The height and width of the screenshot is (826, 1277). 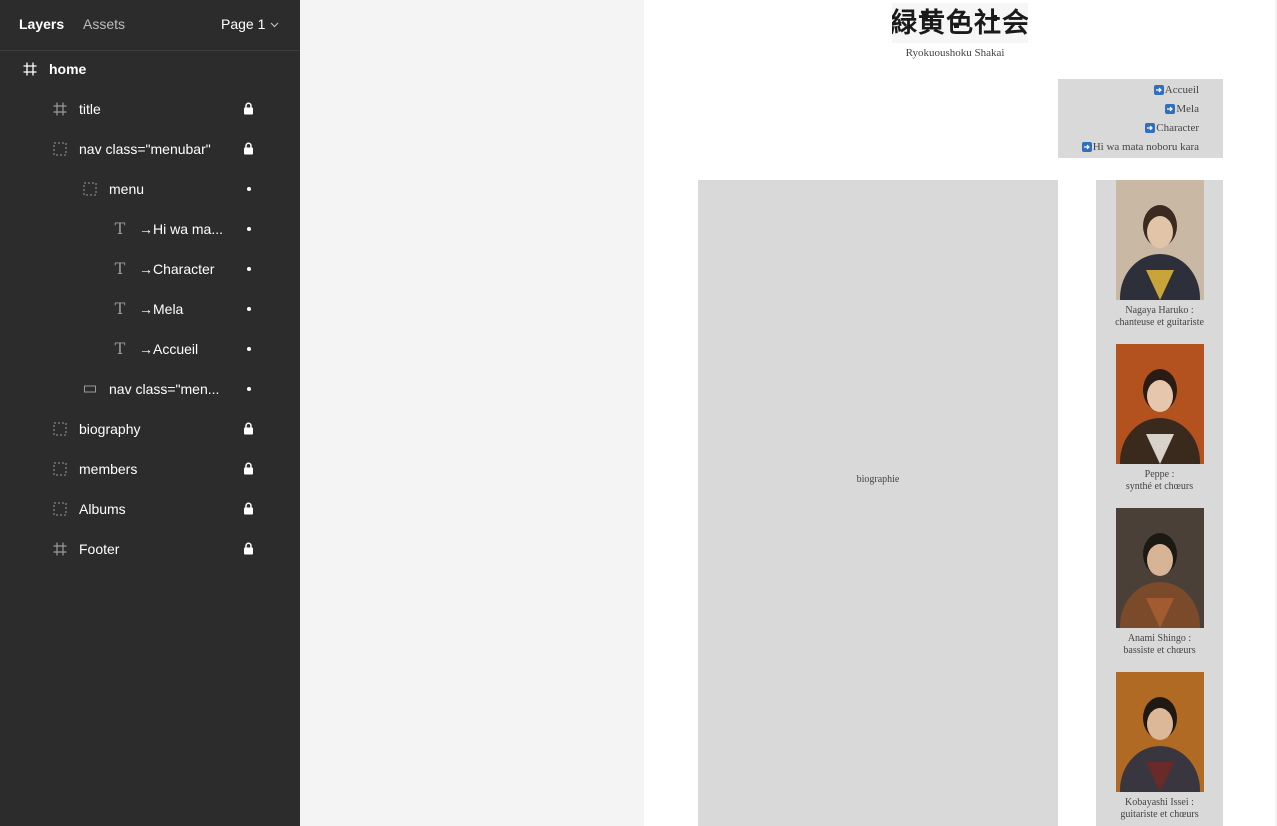 I want to click on menu-item-label: Mela, so click(x=1187, y=109).